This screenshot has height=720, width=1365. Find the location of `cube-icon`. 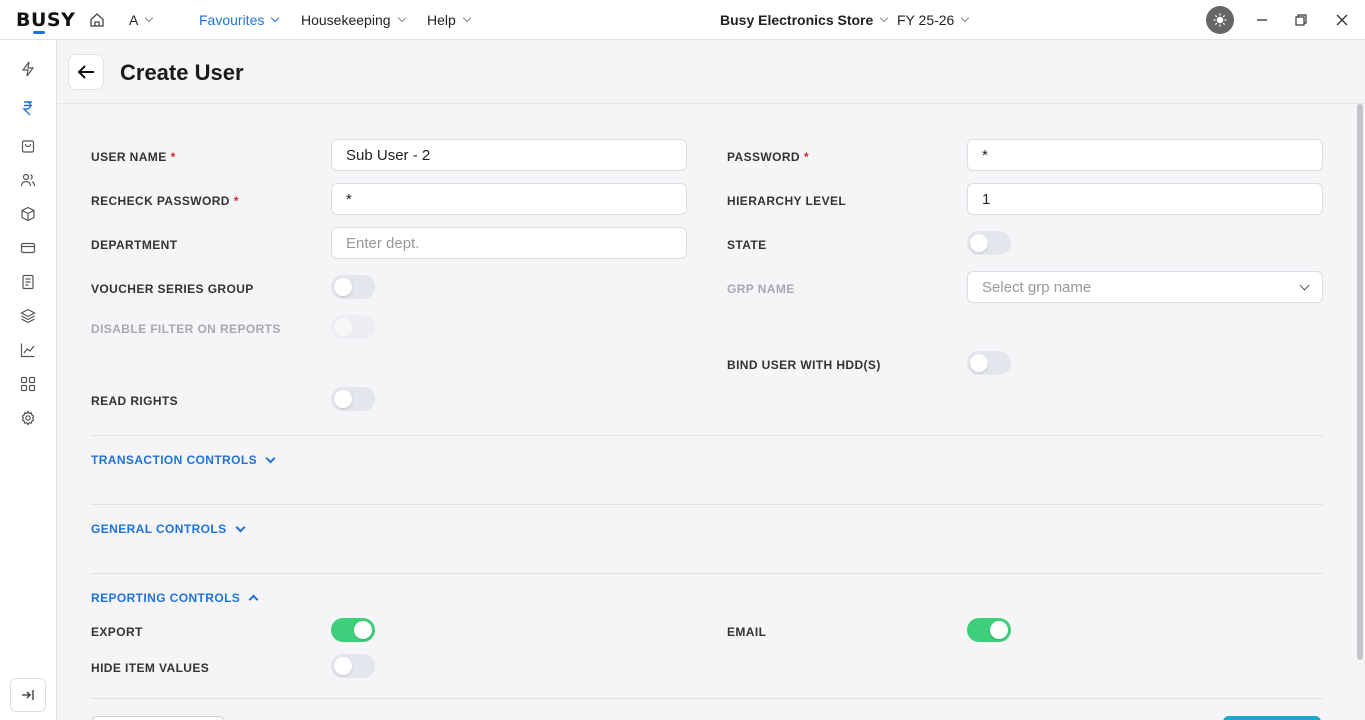

cube-icon is located at coordinates (28, 214).